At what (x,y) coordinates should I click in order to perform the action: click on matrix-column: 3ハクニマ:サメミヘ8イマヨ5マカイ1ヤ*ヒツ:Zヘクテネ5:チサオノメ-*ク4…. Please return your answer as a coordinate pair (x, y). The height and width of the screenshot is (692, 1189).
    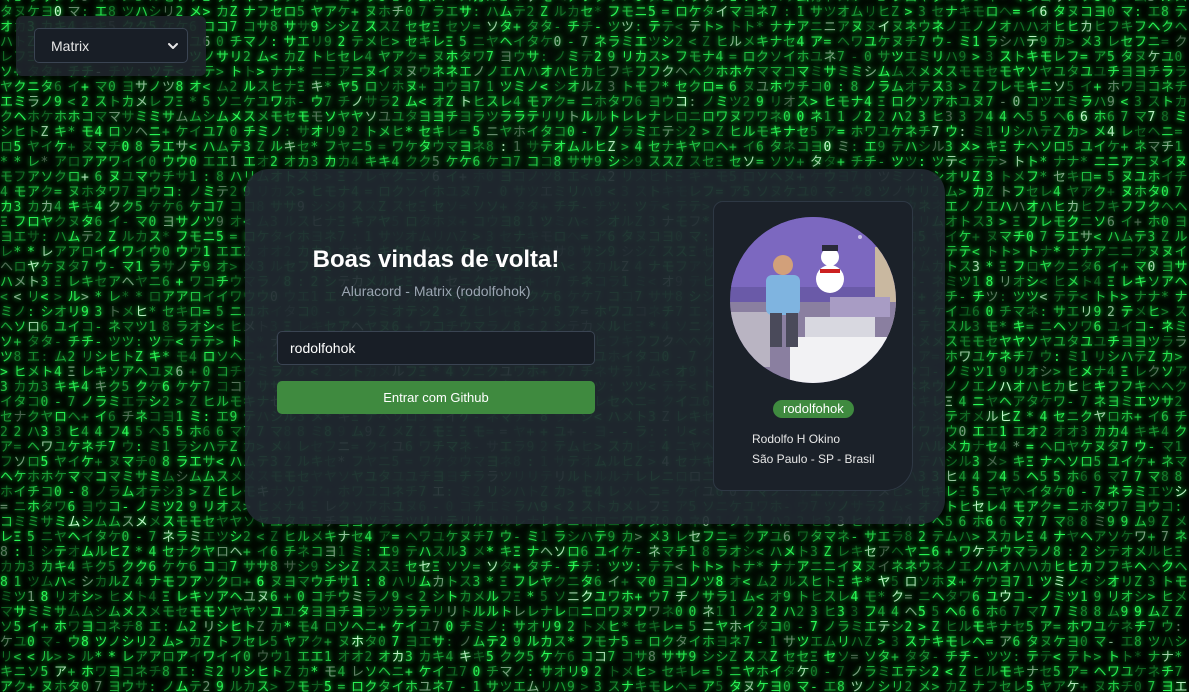
    Looking at the image, I should click on (141, 346).